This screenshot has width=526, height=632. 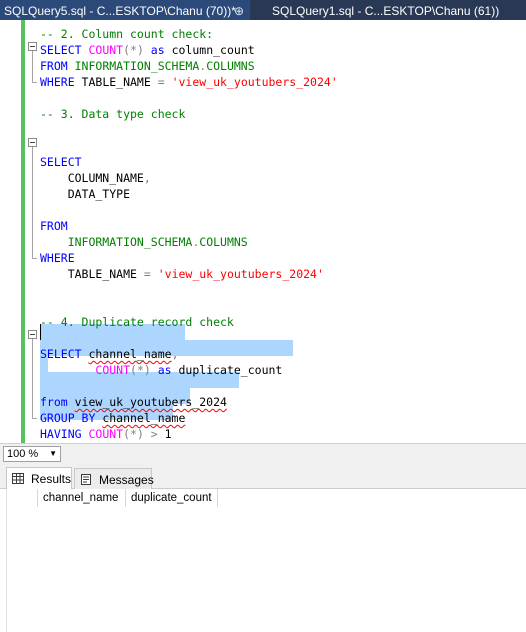 I want to click on code-token: GROUP BY, so click(x=71, y=418).